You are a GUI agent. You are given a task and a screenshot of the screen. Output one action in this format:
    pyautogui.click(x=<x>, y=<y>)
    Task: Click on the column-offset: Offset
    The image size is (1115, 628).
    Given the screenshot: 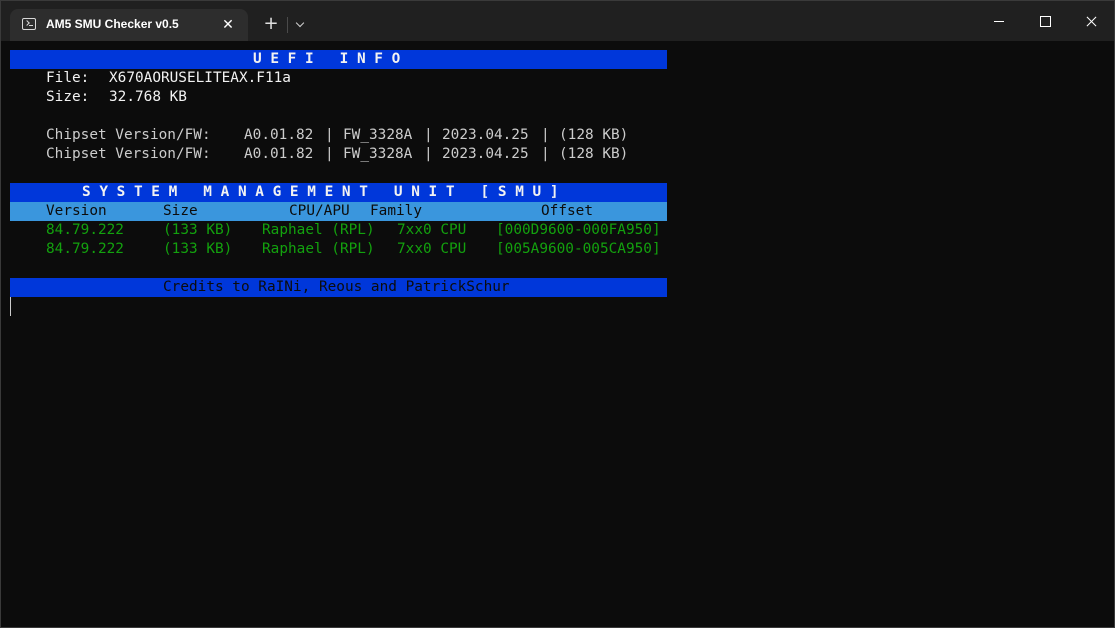 What is the action you would take?
    pyautogui.click(x=567, y=211)
    